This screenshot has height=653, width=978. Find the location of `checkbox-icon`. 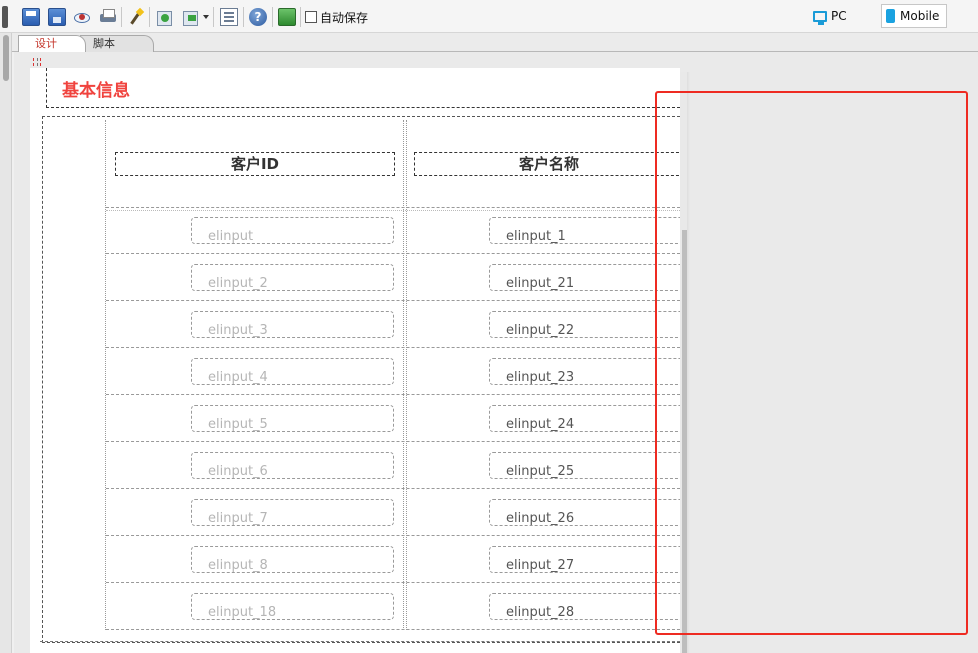

checkbox-icon is located at coordinates (311, 17).